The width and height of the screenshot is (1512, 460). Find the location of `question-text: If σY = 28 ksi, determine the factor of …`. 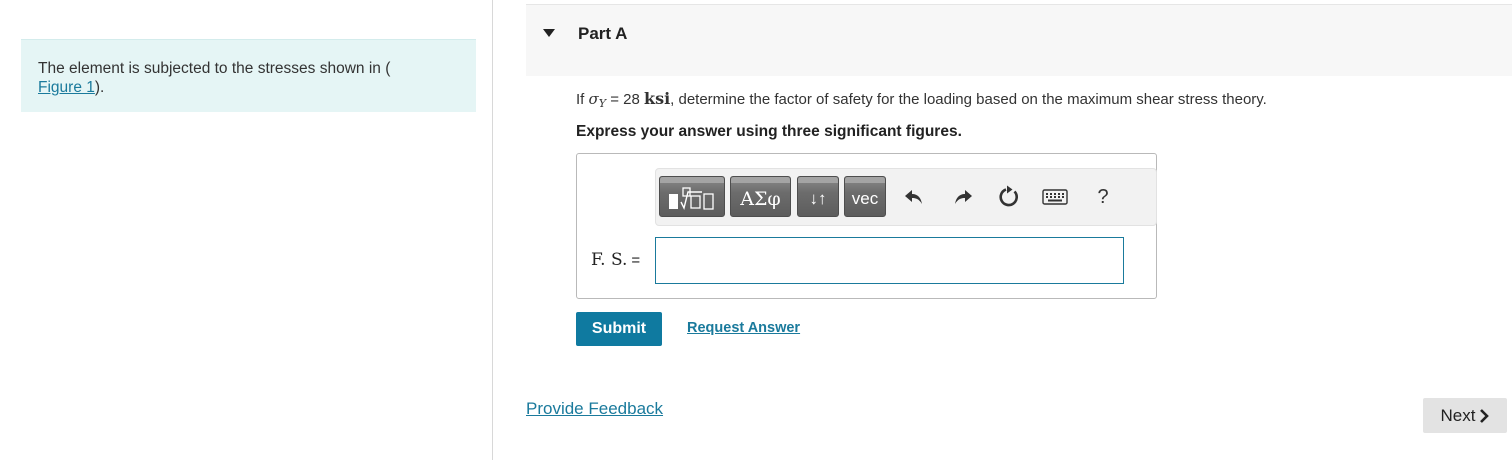

question-text: If σY = 28 ksi, determine the factor of … is located at coordinates (921, 99).